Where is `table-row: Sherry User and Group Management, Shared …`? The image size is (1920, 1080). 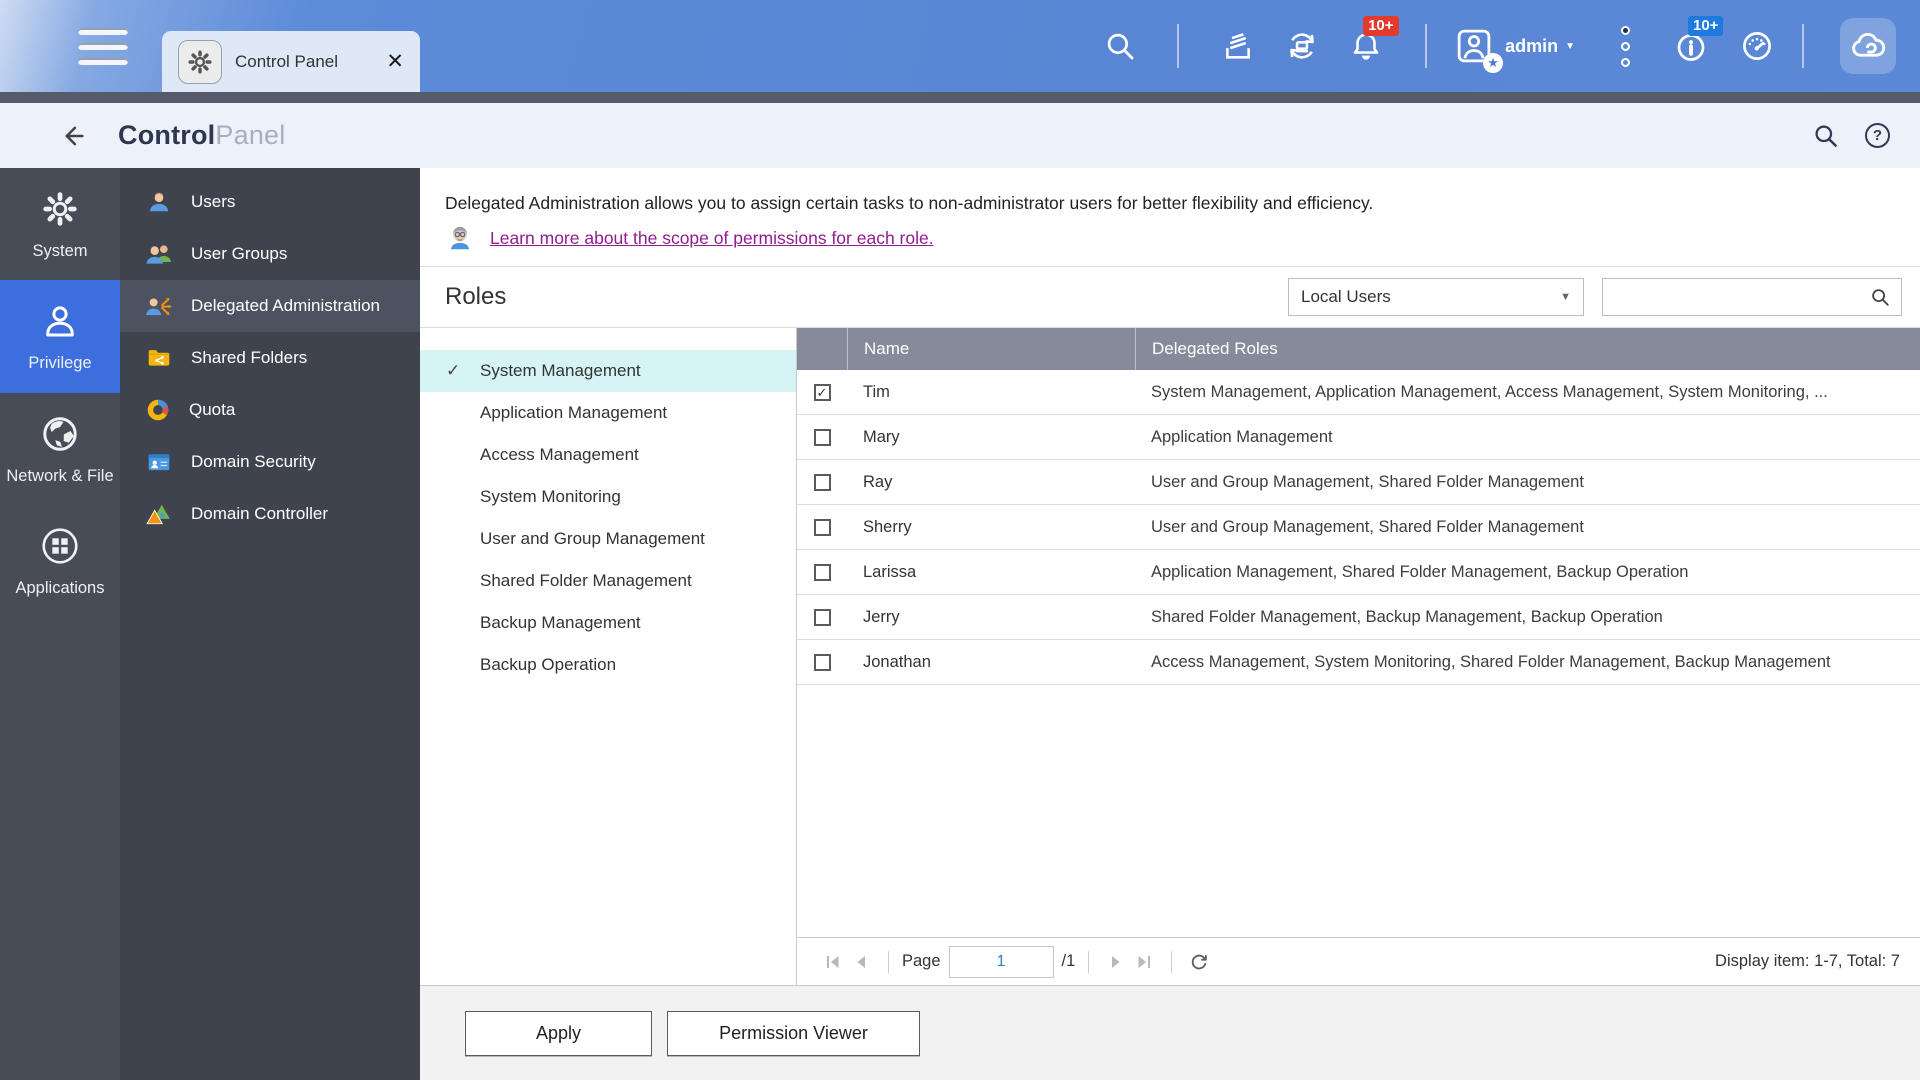 table-row: Sherry User and Group Management, Shared … is located at coordinates (1358, 527).